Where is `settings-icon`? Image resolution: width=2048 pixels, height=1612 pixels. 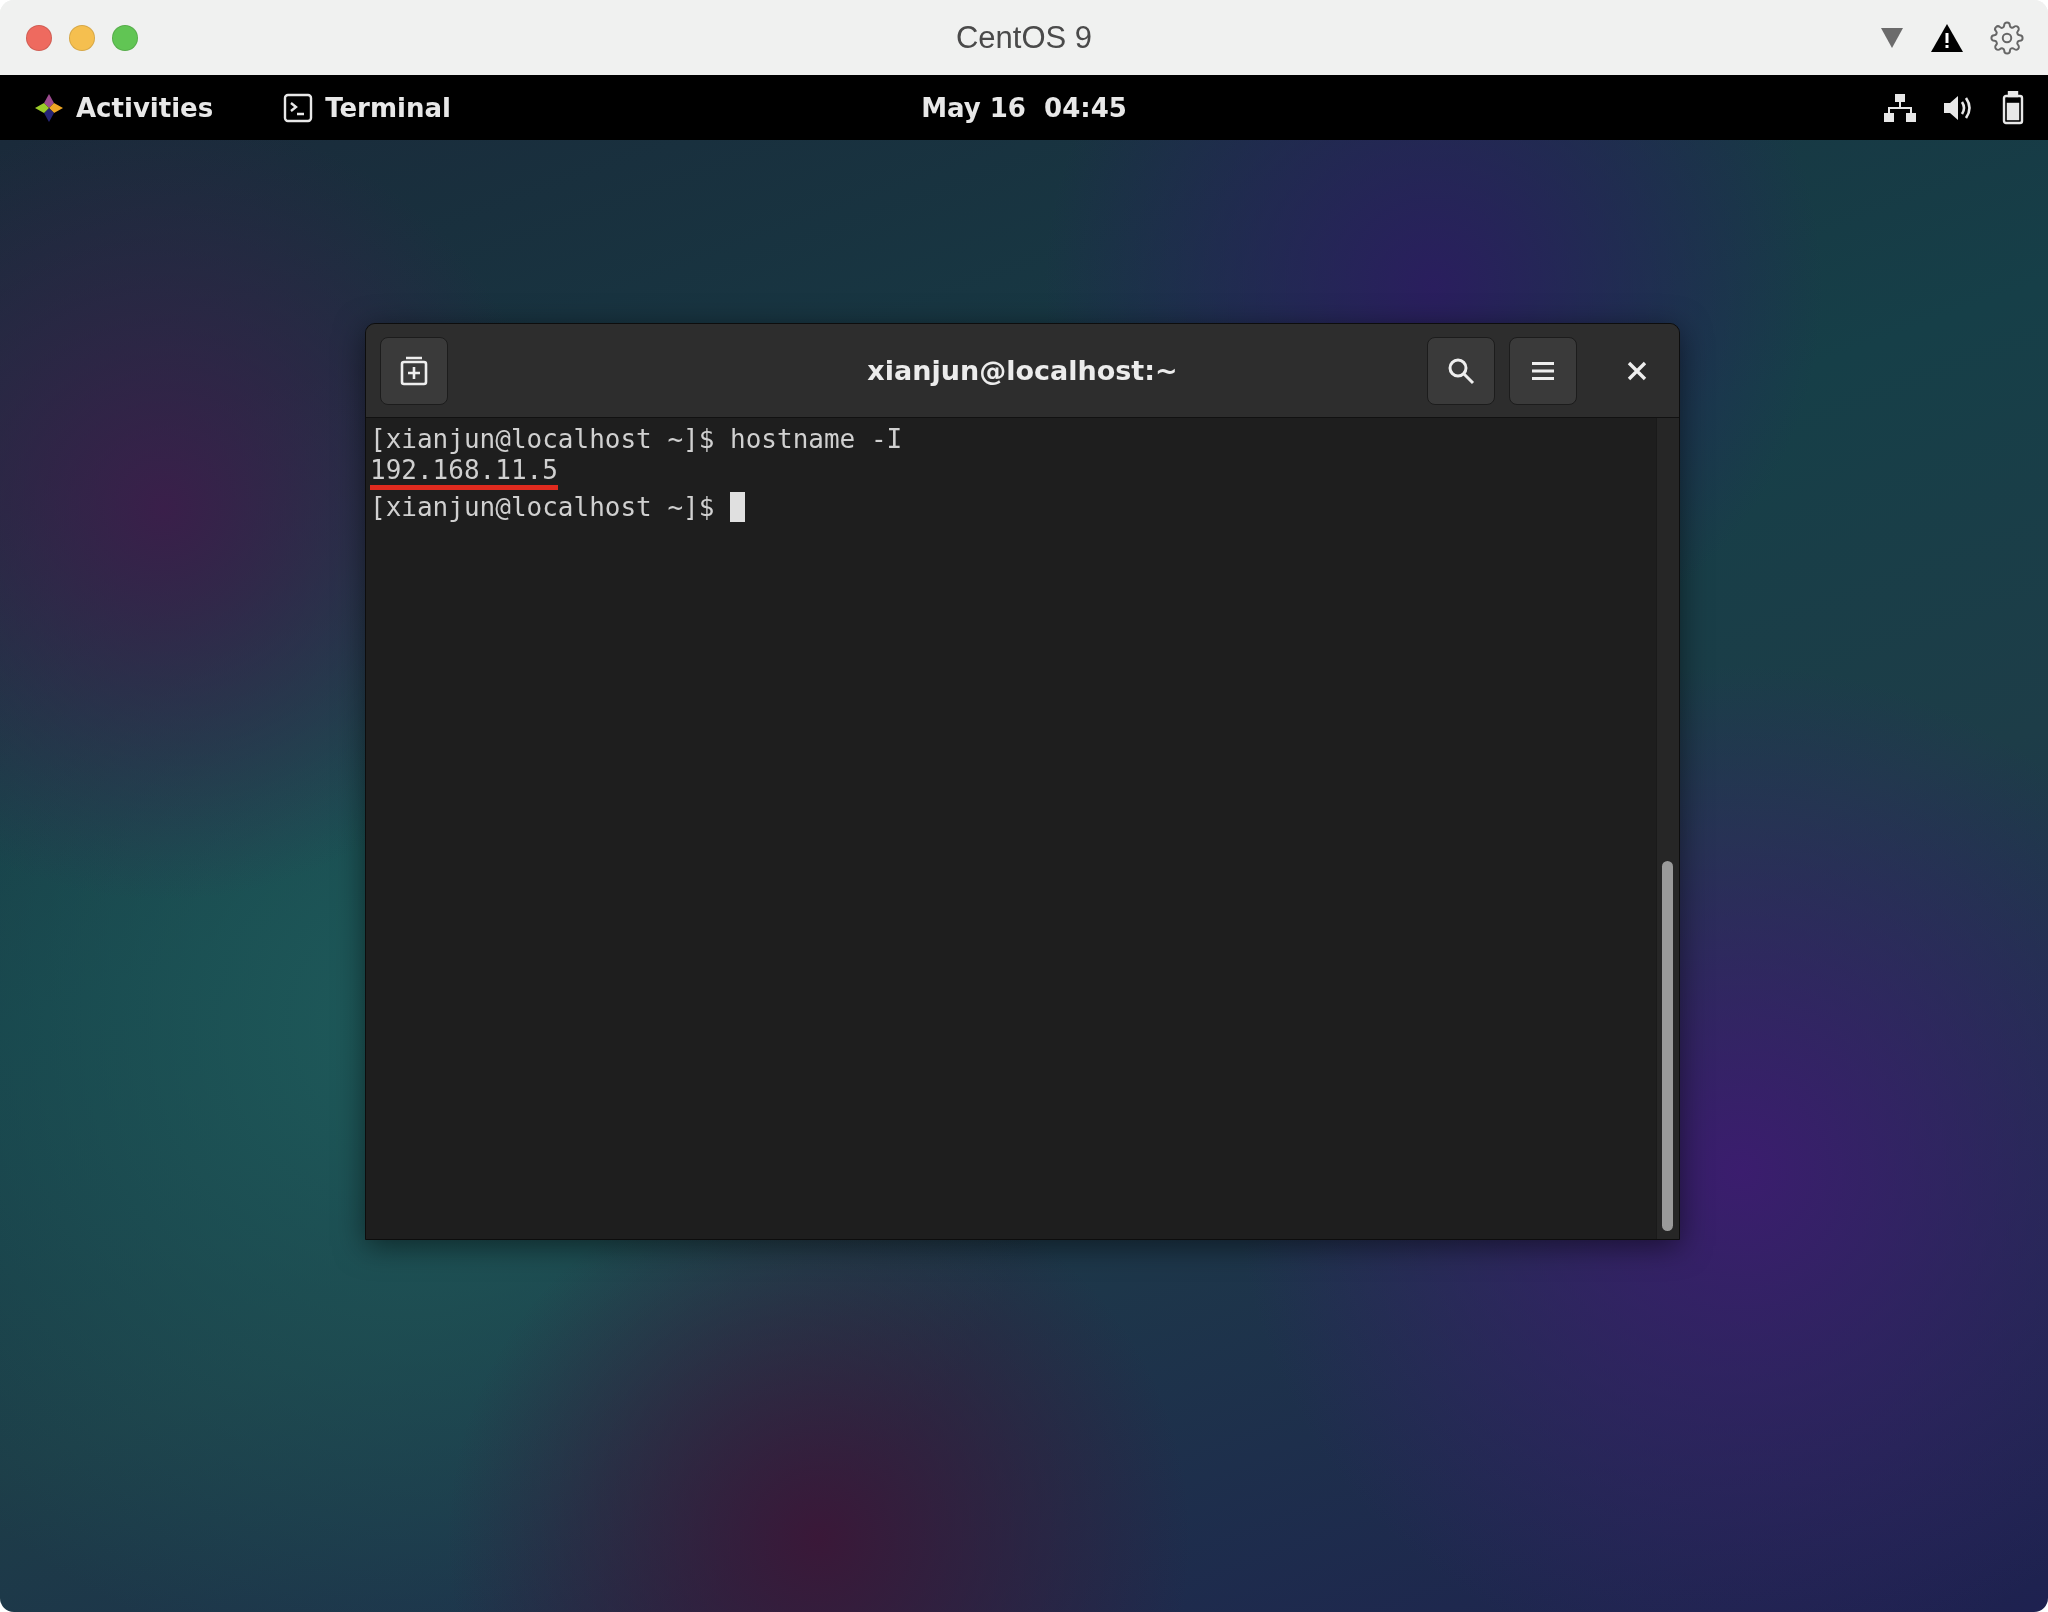
settings-icon is located at coordinates (2007, 37).